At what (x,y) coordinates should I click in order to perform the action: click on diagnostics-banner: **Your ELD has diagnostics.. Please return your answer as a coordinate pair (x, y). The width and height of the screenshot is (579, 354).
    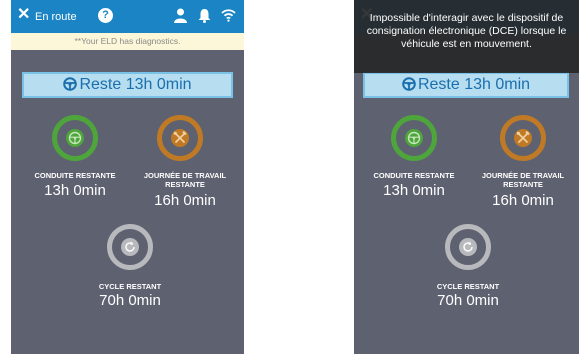
    Looking at the image, I should click on (127, 41).